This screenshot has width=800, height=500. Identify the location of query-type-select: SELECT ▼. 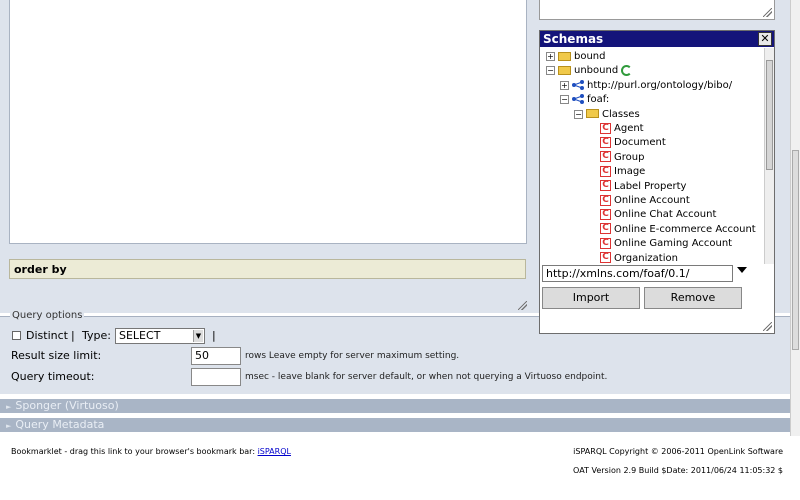
(160, 336).